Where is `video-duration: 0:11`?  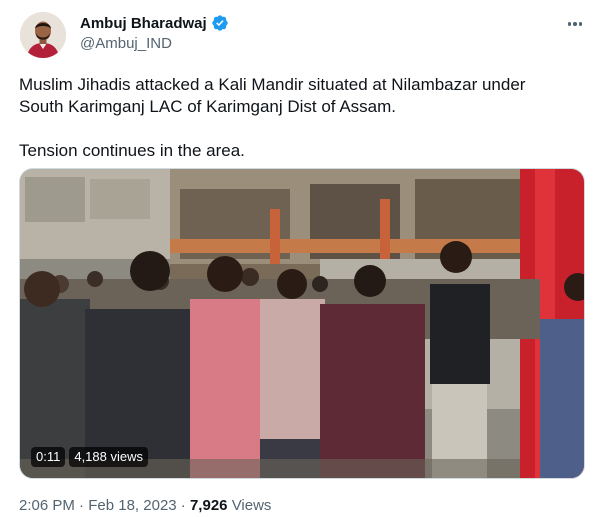 video-duration: 0:11 is located at coordinates (48, 457).